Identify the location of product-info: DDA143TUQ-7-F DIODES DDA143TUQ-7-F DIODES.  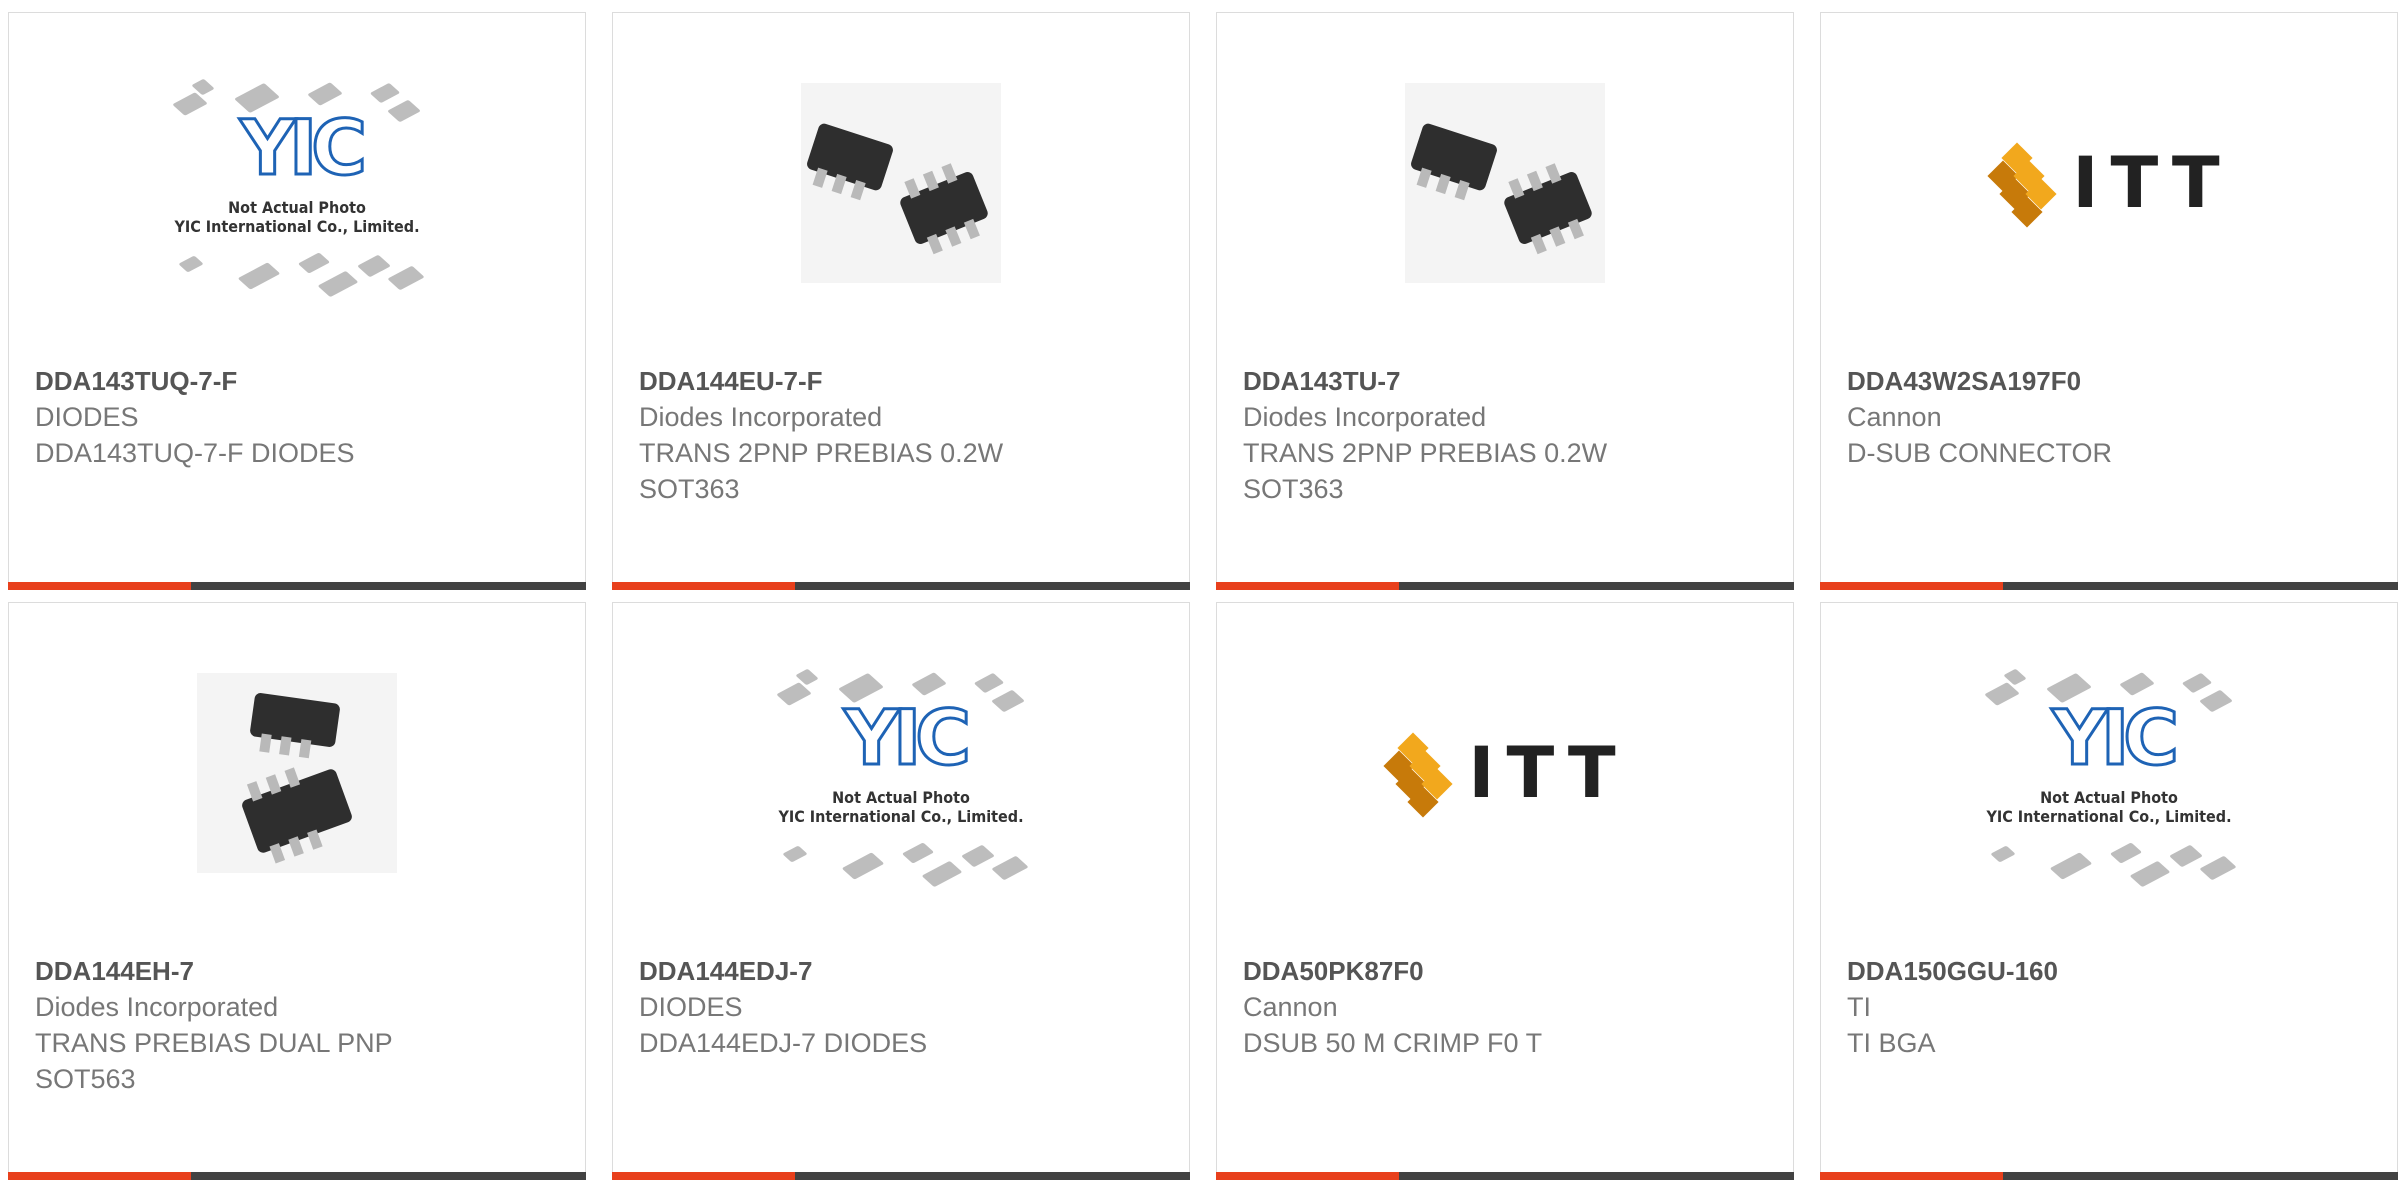
(300, 417).